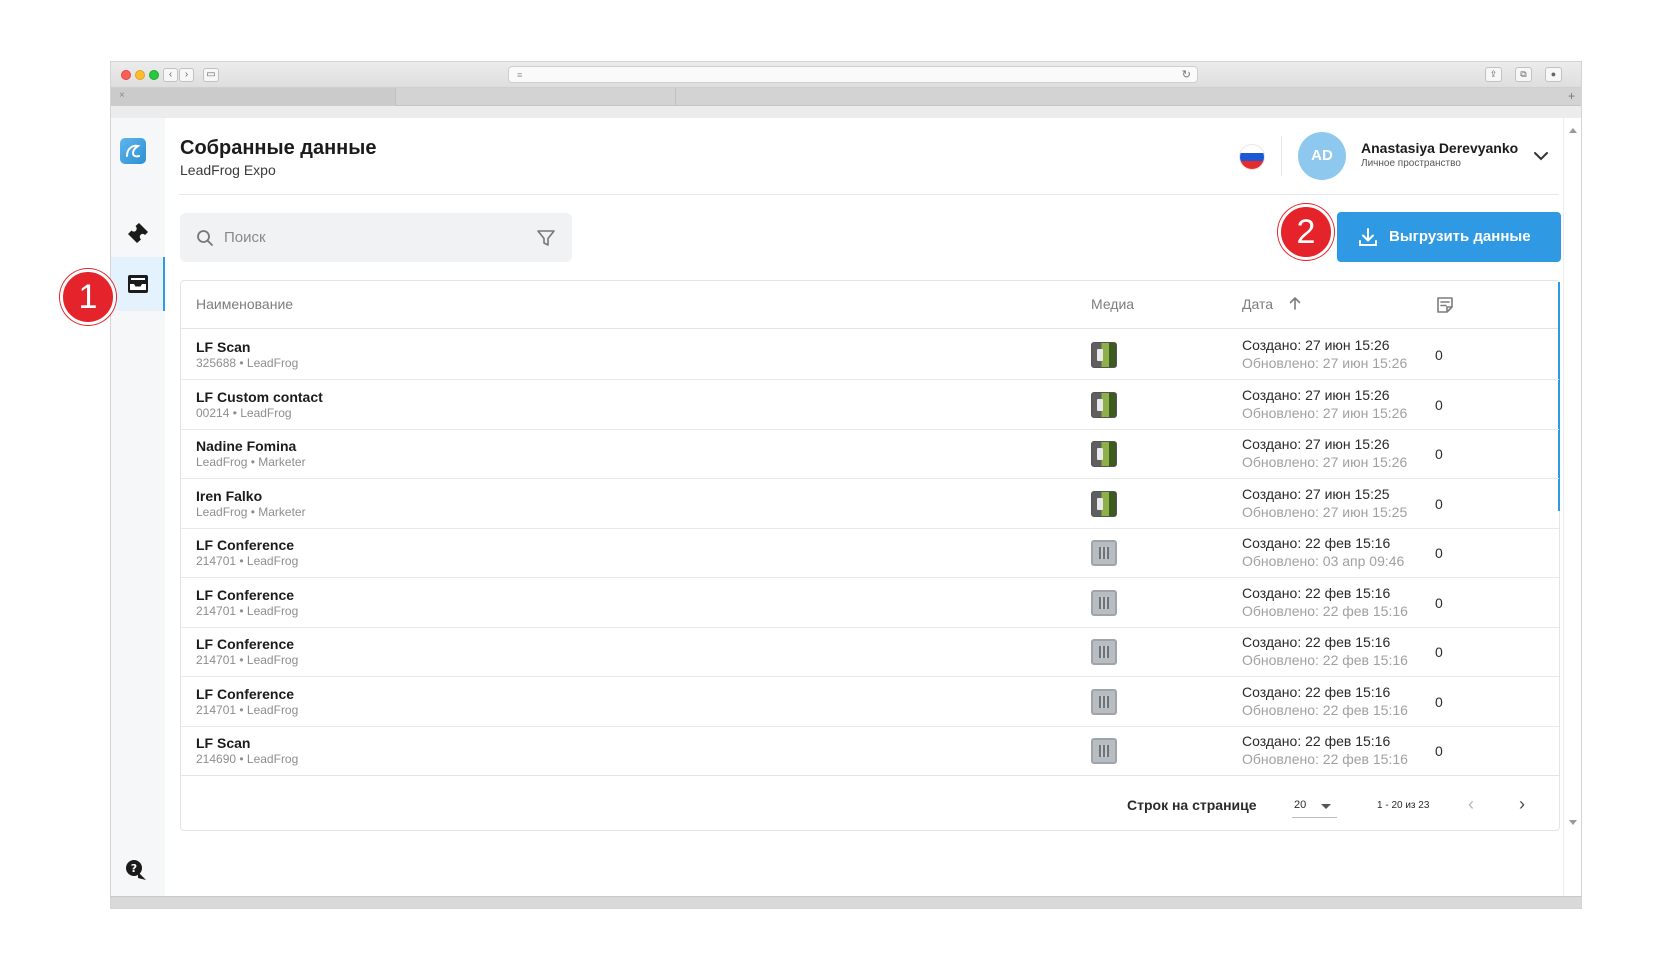 The width and height of the screenshot is (1680, 960). I want to click on rows-per-page-label: Строк на странице, so click(1192, 805).